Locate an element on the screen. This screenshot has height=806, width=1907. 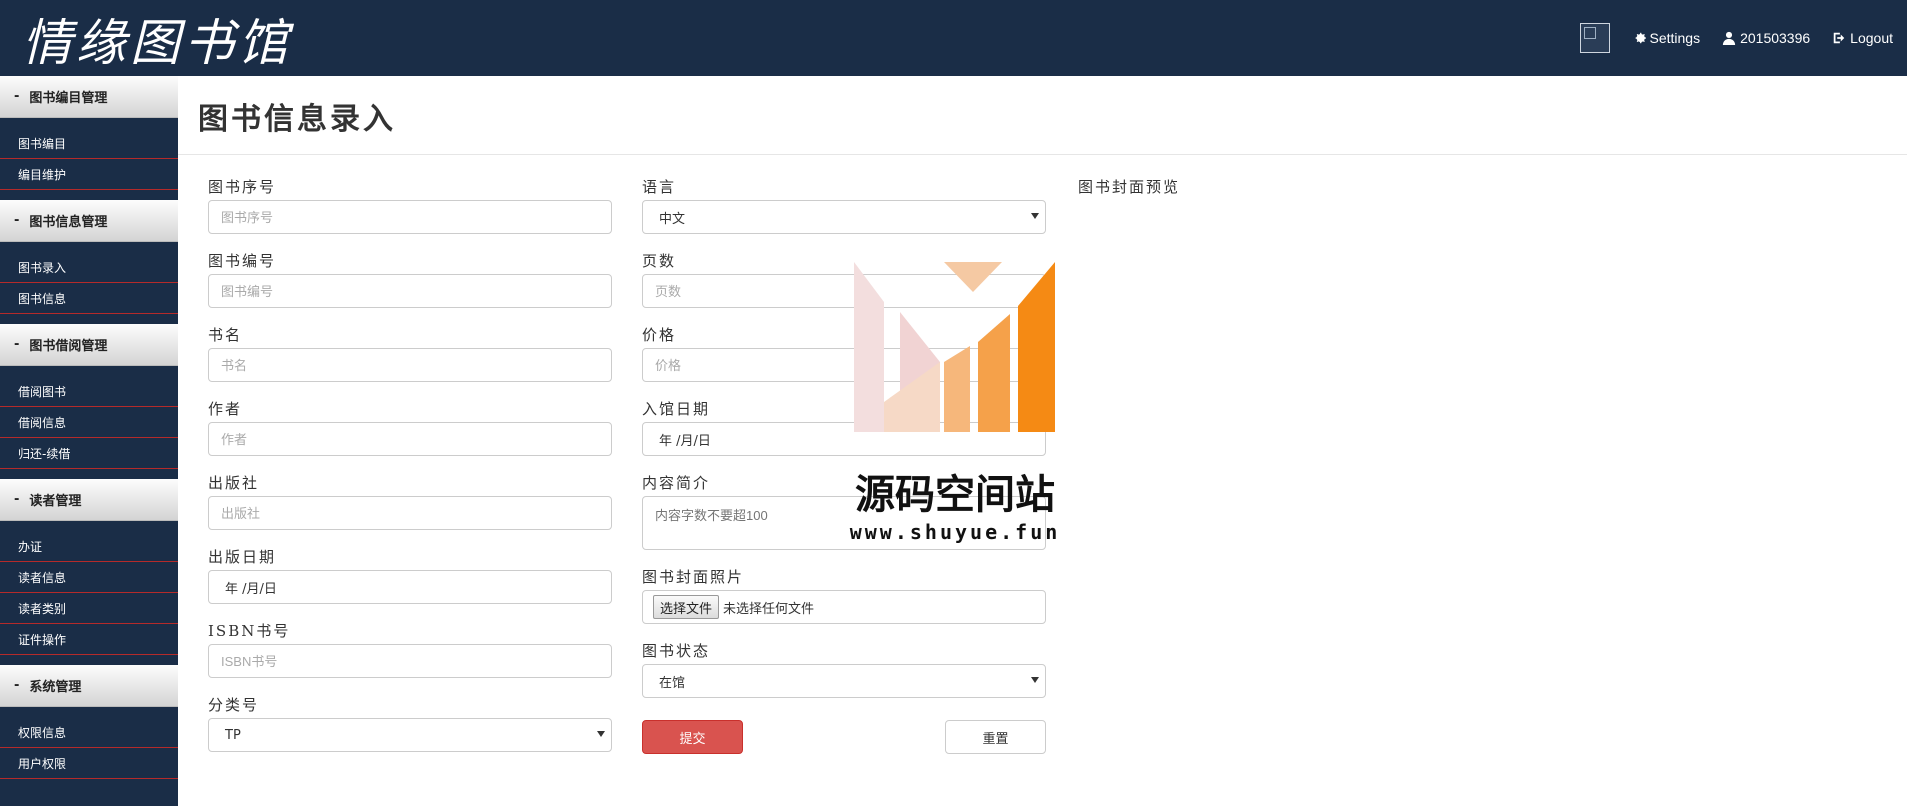
logout-label: Logout is located at coordinates (1871, 38).